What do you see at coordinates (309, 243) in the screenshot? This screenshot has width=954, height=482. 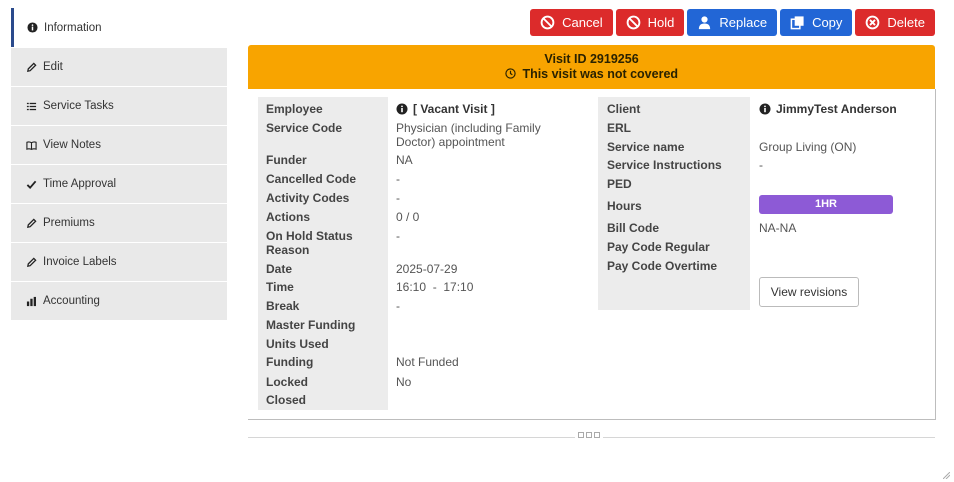 I see `label-on-hold-status-reason: On Hold Status Reason` at bounding box center [309, 243].